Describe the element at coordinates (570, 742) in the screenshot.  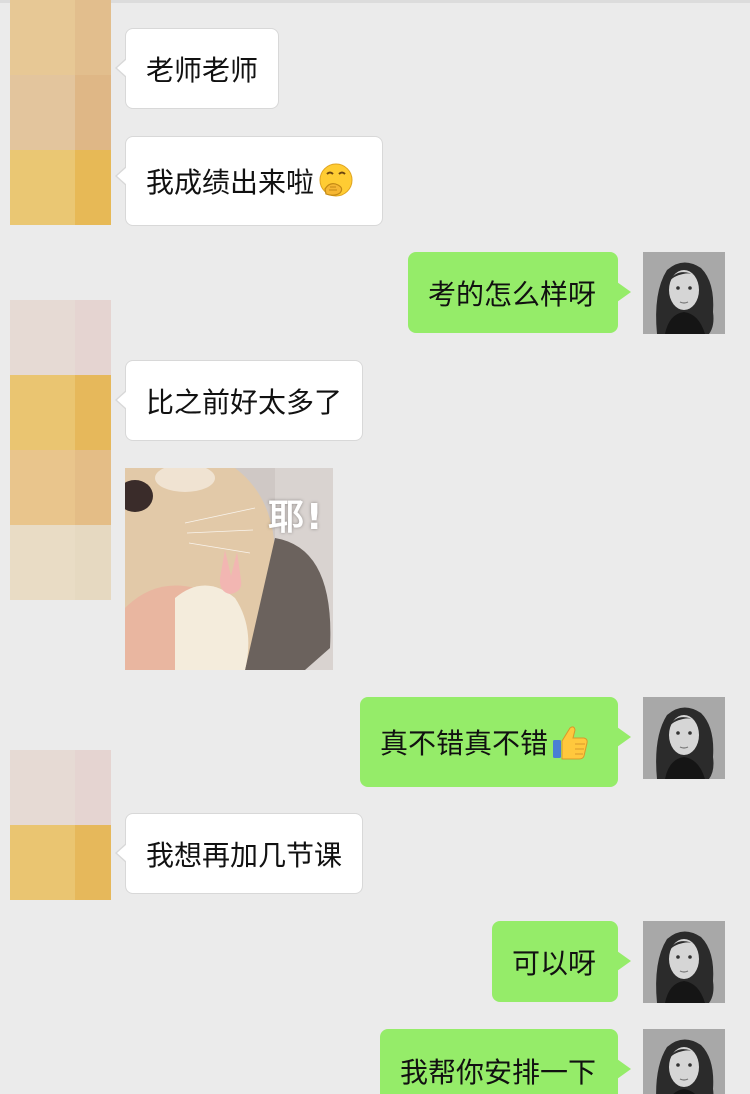
I see `thumbs-up-icon` at that location.